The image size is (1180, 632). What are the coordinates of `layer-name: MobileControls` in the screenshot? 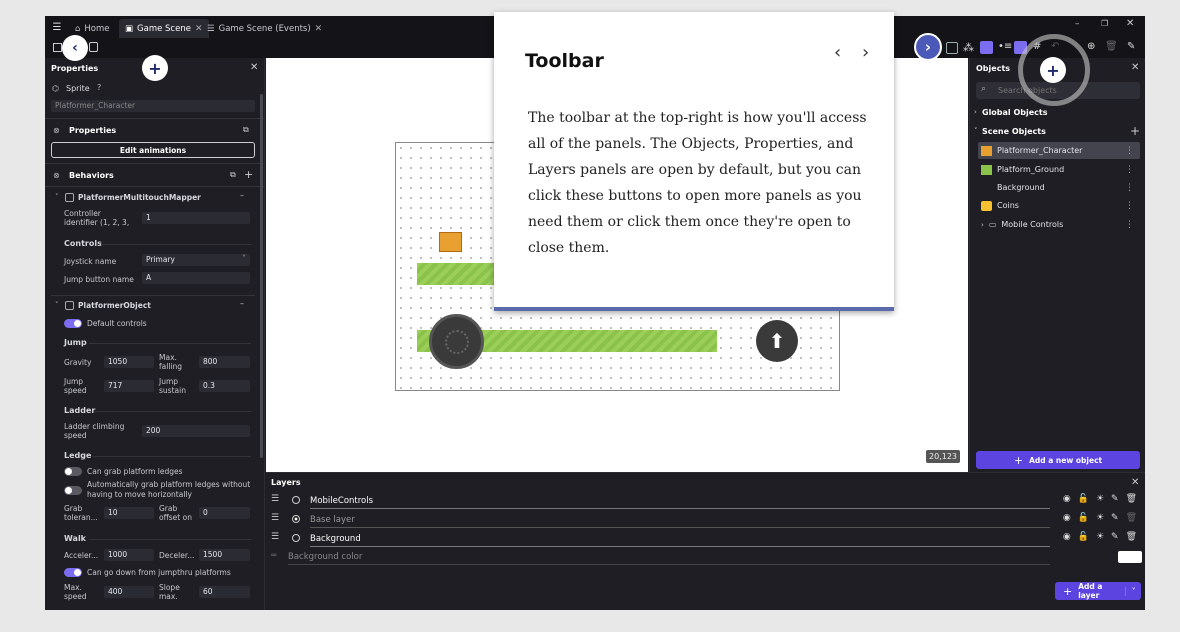 It's located at (341, 501).